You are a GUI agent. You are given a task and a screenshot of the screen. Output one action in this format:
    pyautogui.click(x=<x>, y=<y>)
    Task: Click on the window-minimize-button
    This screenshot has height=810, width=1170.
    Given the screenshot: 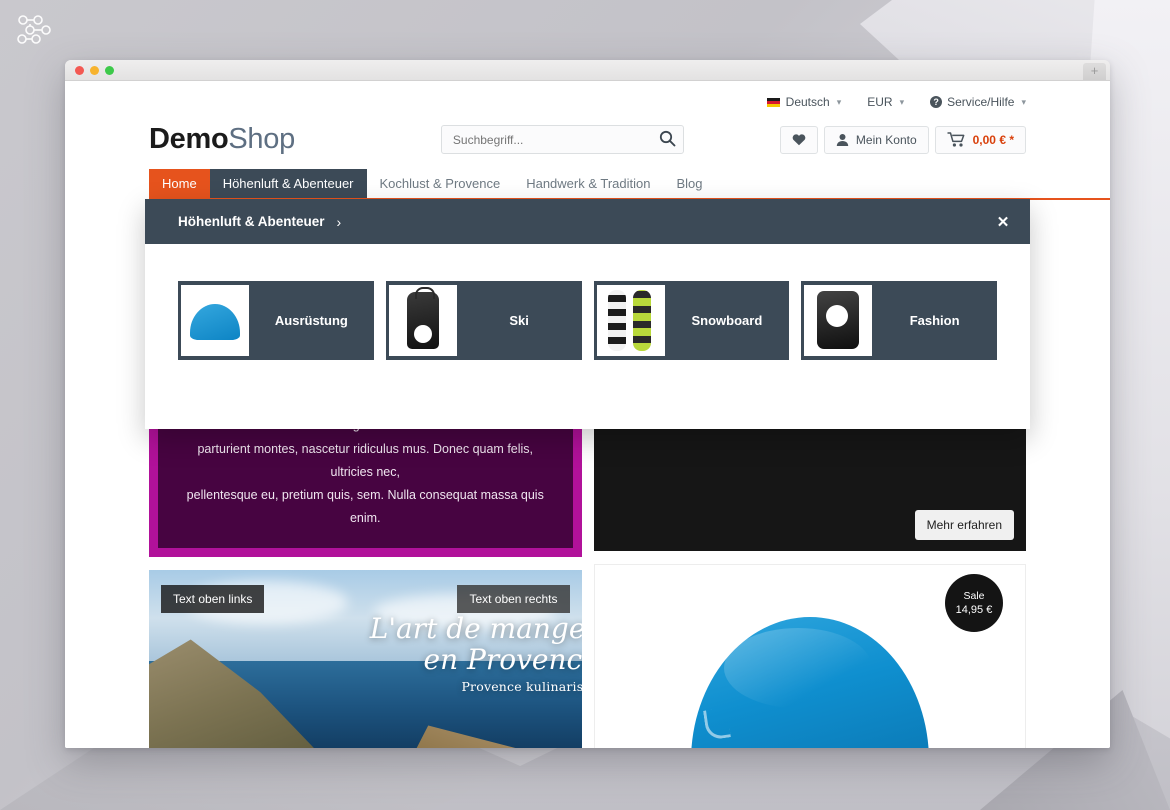 What is the action you would take?
    pyautogui.click(x=94, y=70)
    